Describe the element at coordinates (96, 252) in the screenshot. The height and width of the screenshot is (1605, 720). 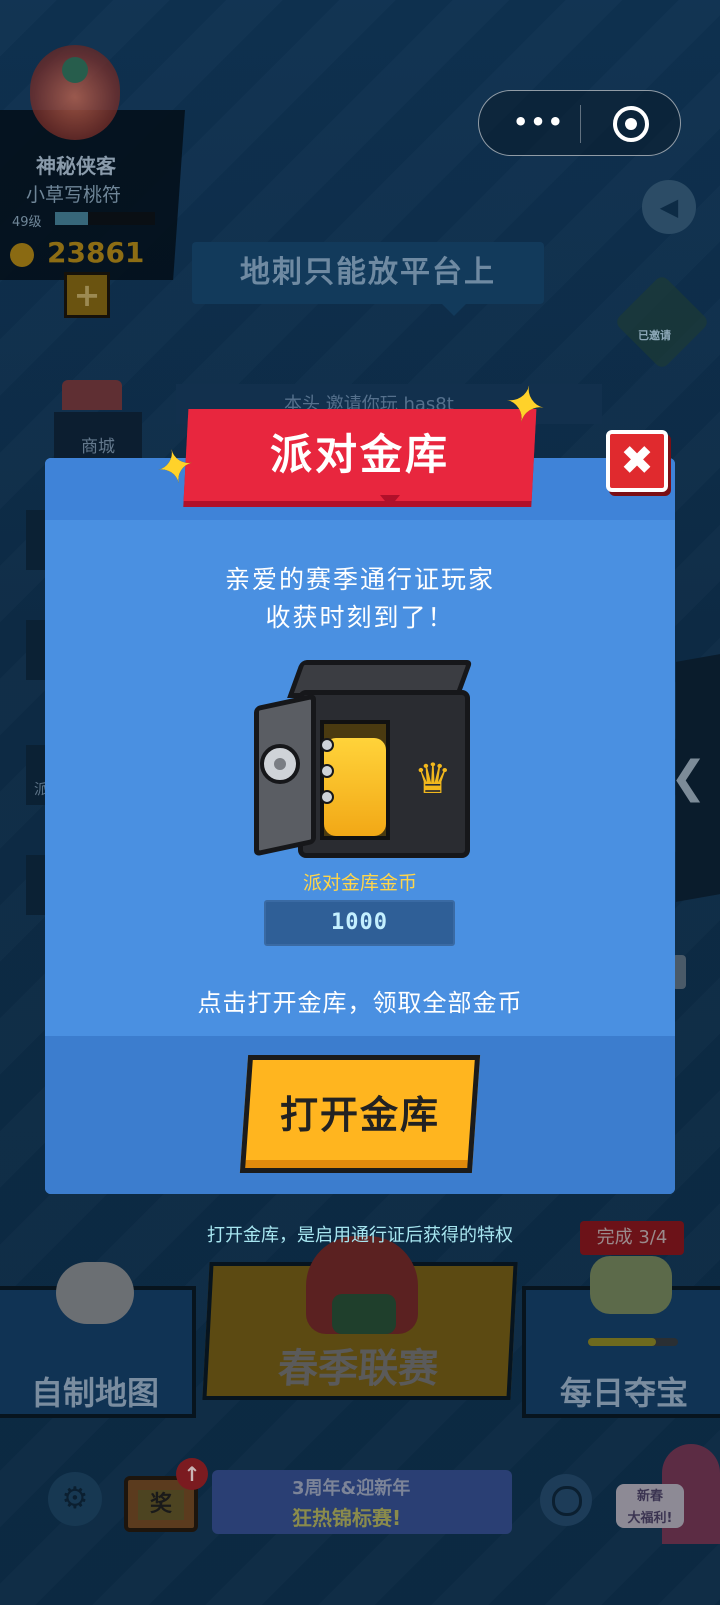
I see `coin-count: 23861` at that location.